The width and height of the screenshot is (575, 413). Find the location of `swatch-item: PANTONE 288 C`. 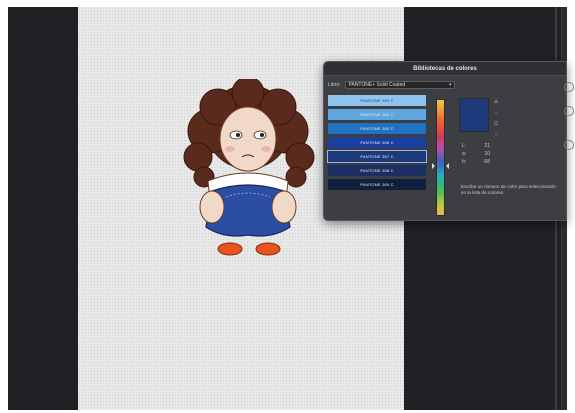

swatch-item: PANTONE 288 C is located at coordinates (377, 170).